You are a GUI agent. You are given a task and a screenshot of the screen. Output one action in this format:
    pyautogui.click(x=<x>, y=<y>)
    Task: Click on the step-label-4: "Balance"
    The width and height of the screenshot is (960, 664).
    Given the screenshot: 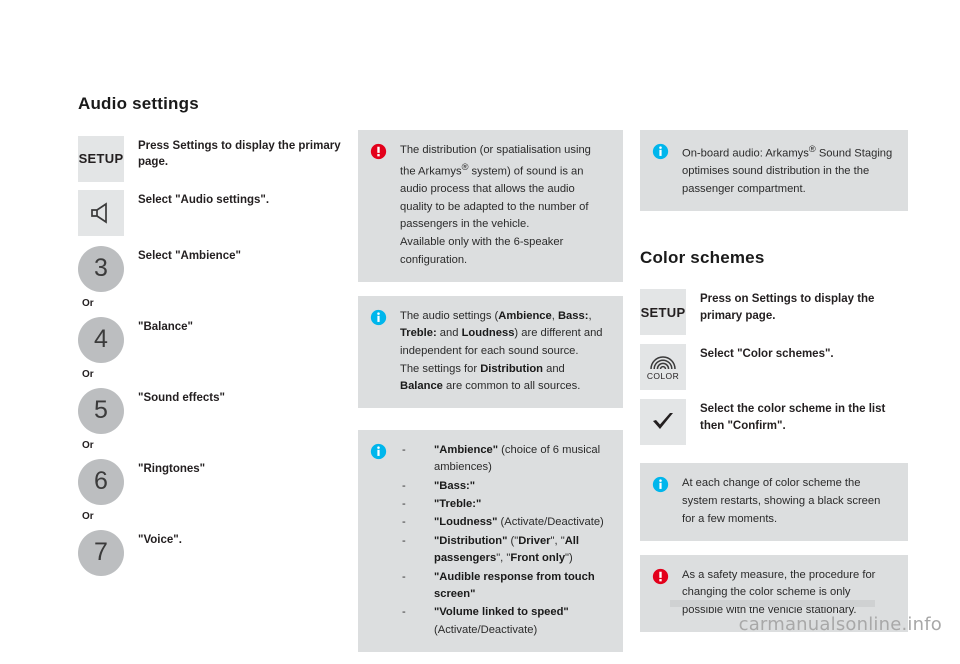 What is the action you would take?
    pyautogui.click(x=166, y=326)
    